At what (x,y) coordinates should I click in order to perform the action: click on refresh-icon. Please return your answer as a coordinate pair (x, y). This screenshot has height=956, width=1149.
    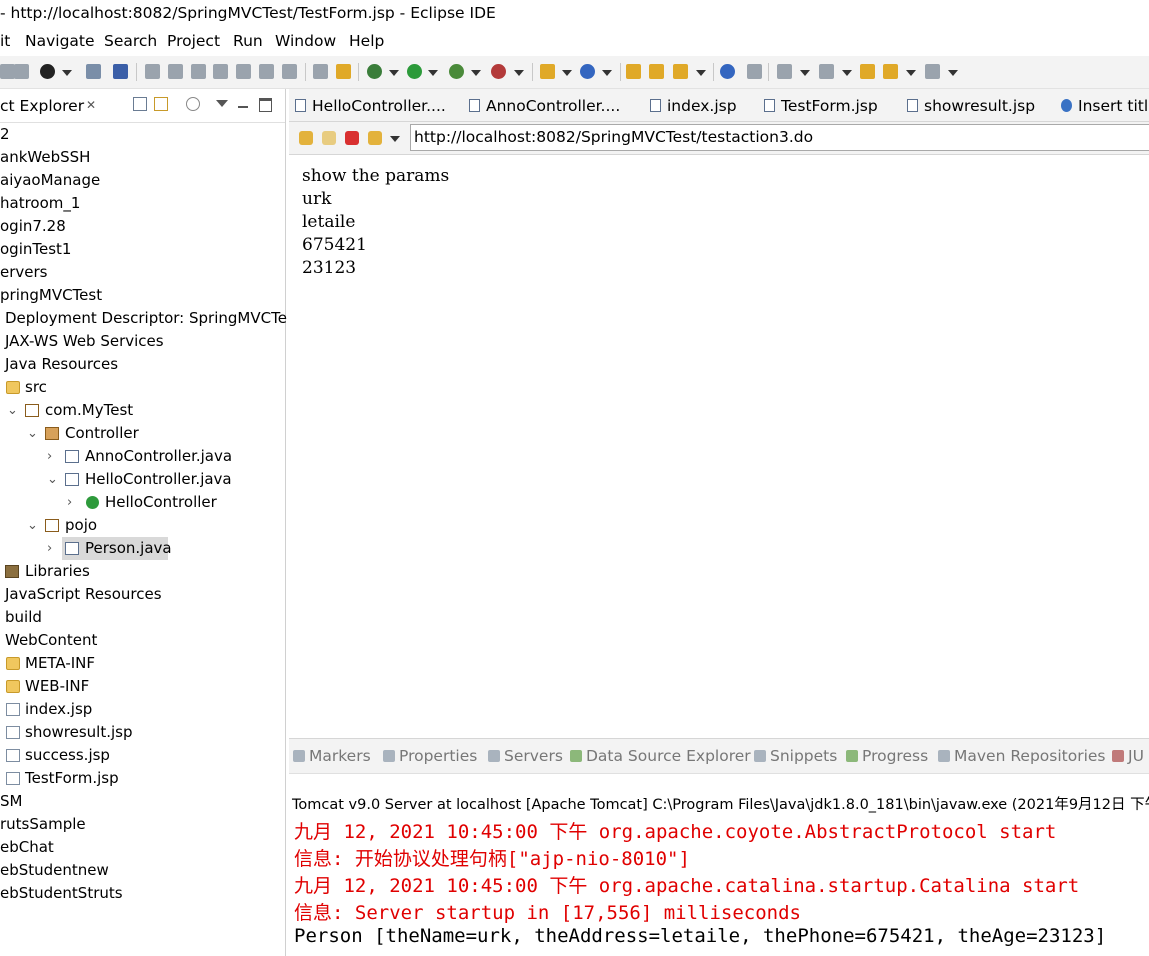
    Looking at the image, I should click on (375, 138).